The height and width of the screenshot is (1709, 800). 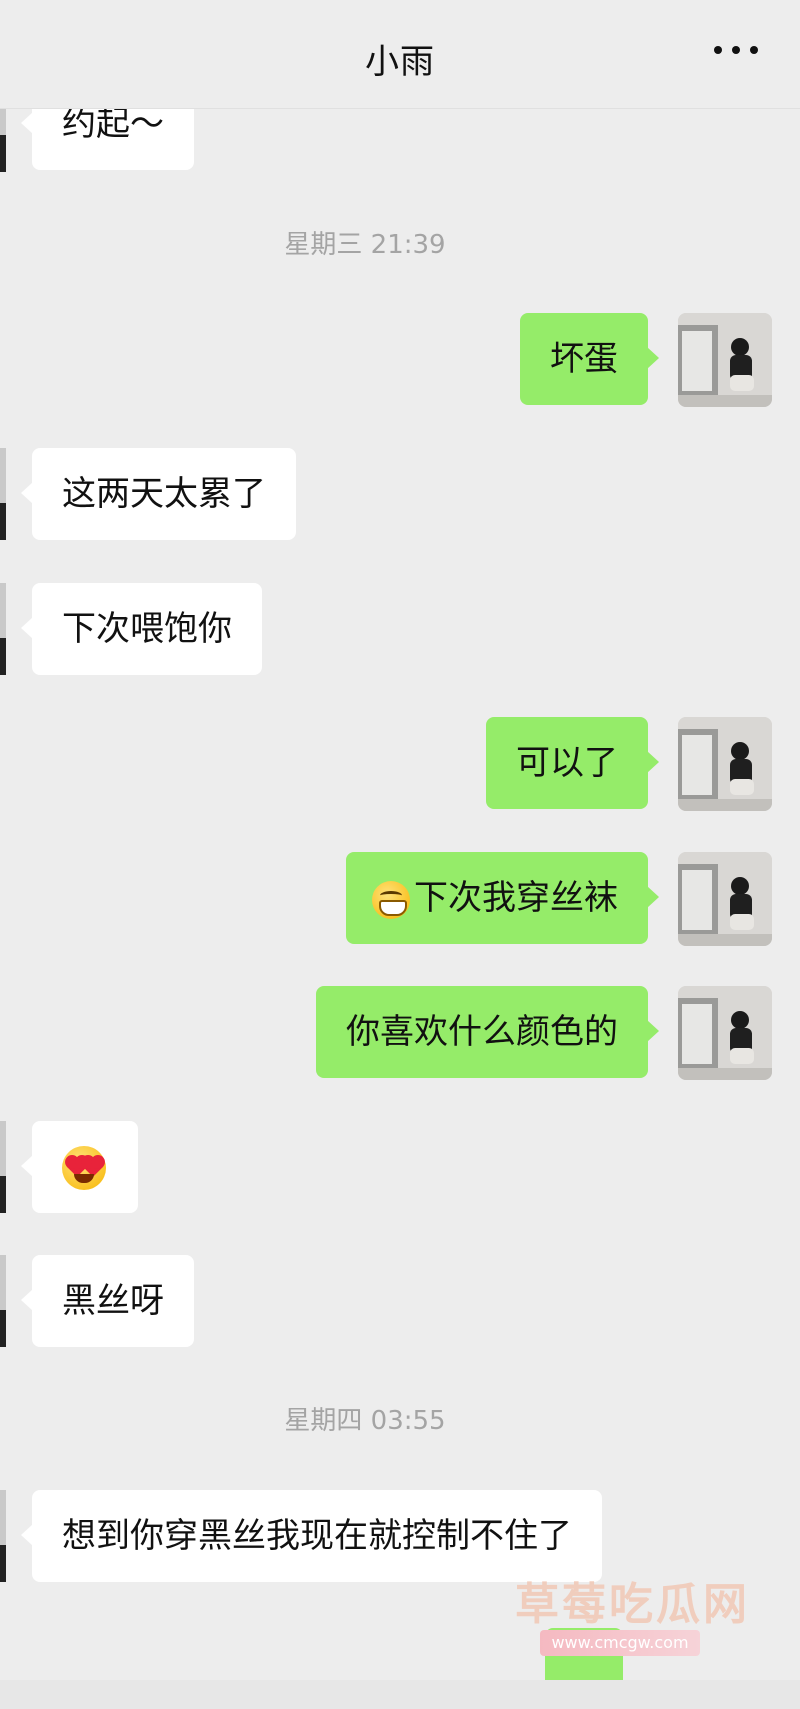 What do you see at coordinates (113, 1301) in the screenshot?
I see `message-text: 黑丝呀` at bounding box center [113, 1301].